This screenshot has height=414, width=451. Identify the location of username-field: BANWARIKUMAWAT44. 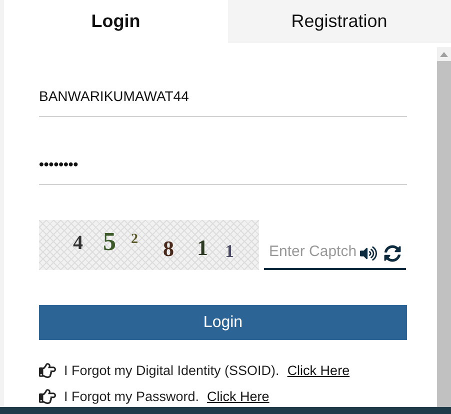
(223, 96).